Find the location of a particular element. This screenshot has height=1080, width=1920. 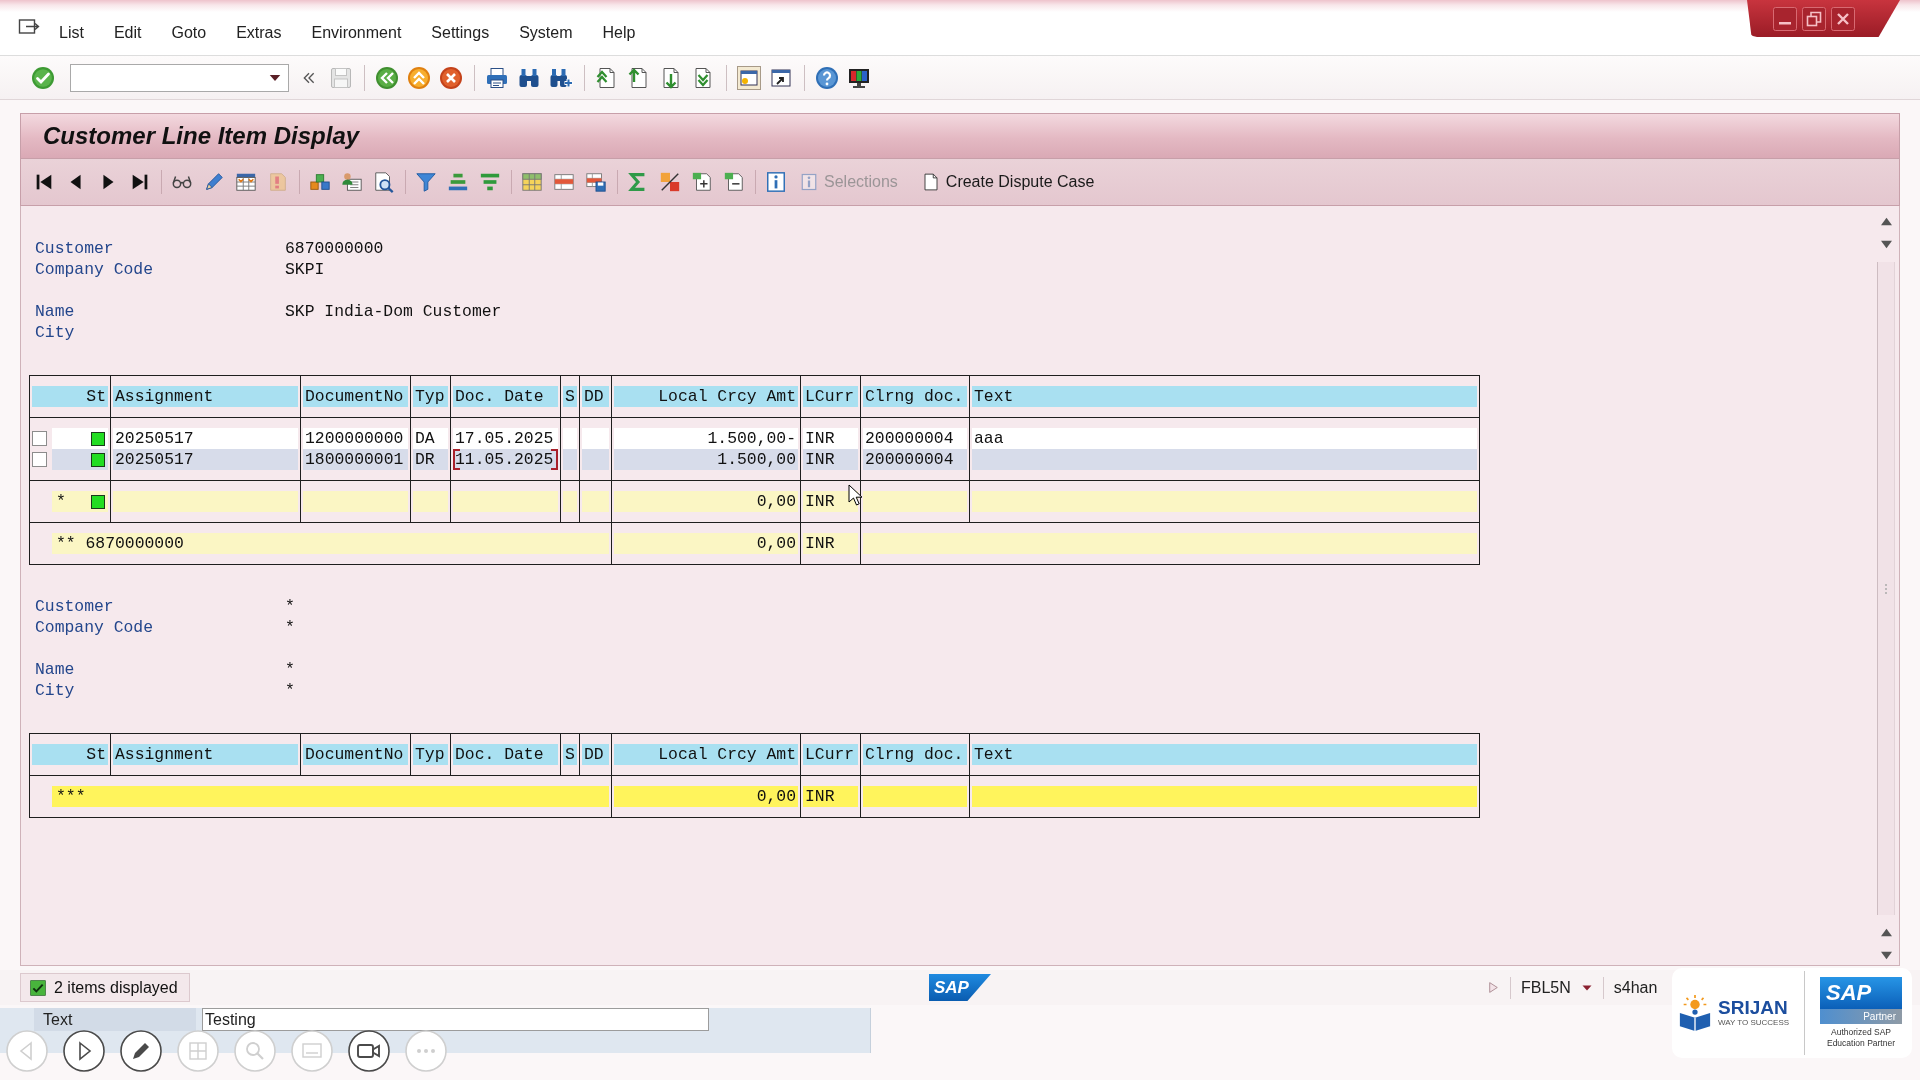

column-header: LCurr is located at coordinates (830, 754).